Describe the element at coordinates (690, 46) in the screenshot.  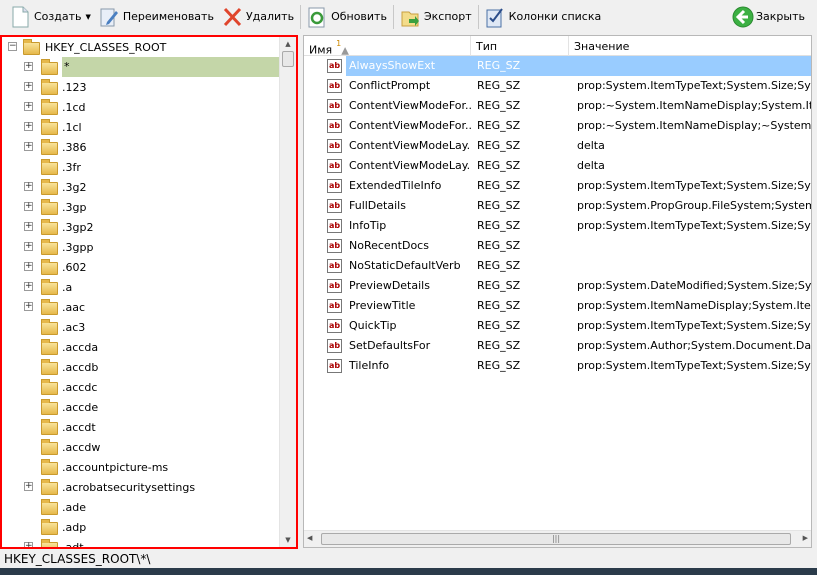
I see `column-header-value: Значение` at that location.